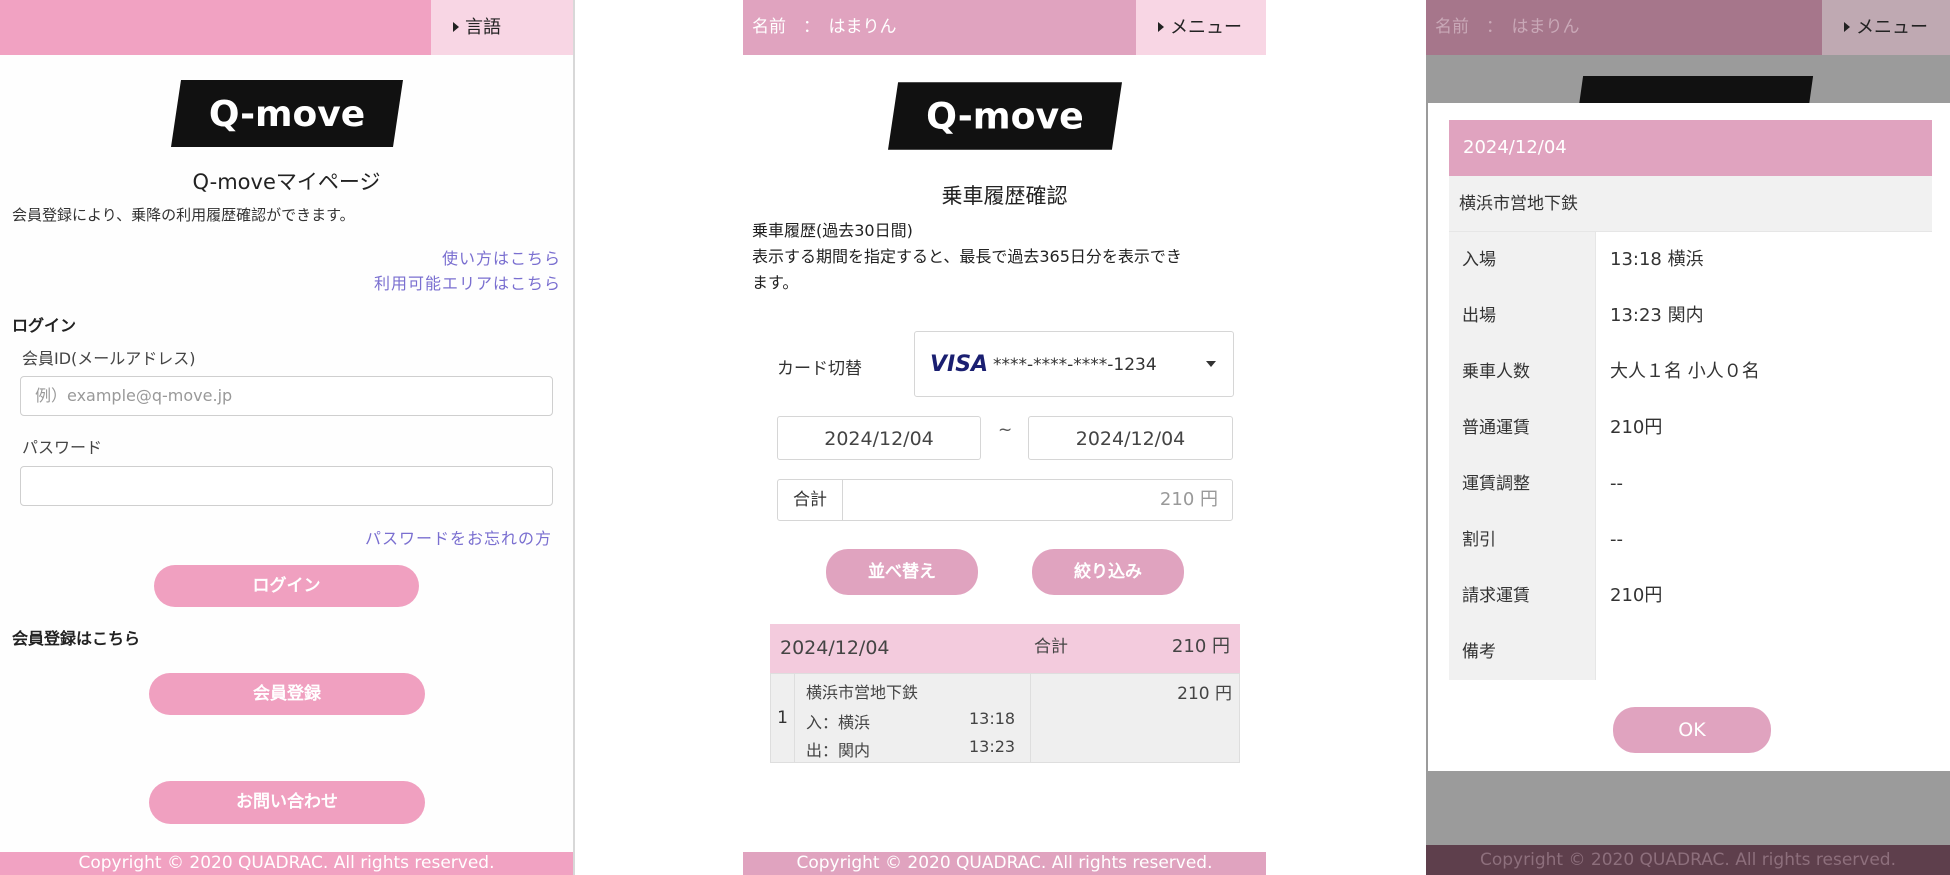  I want to click on row-out-label: 出：関内, so click(838, 750).